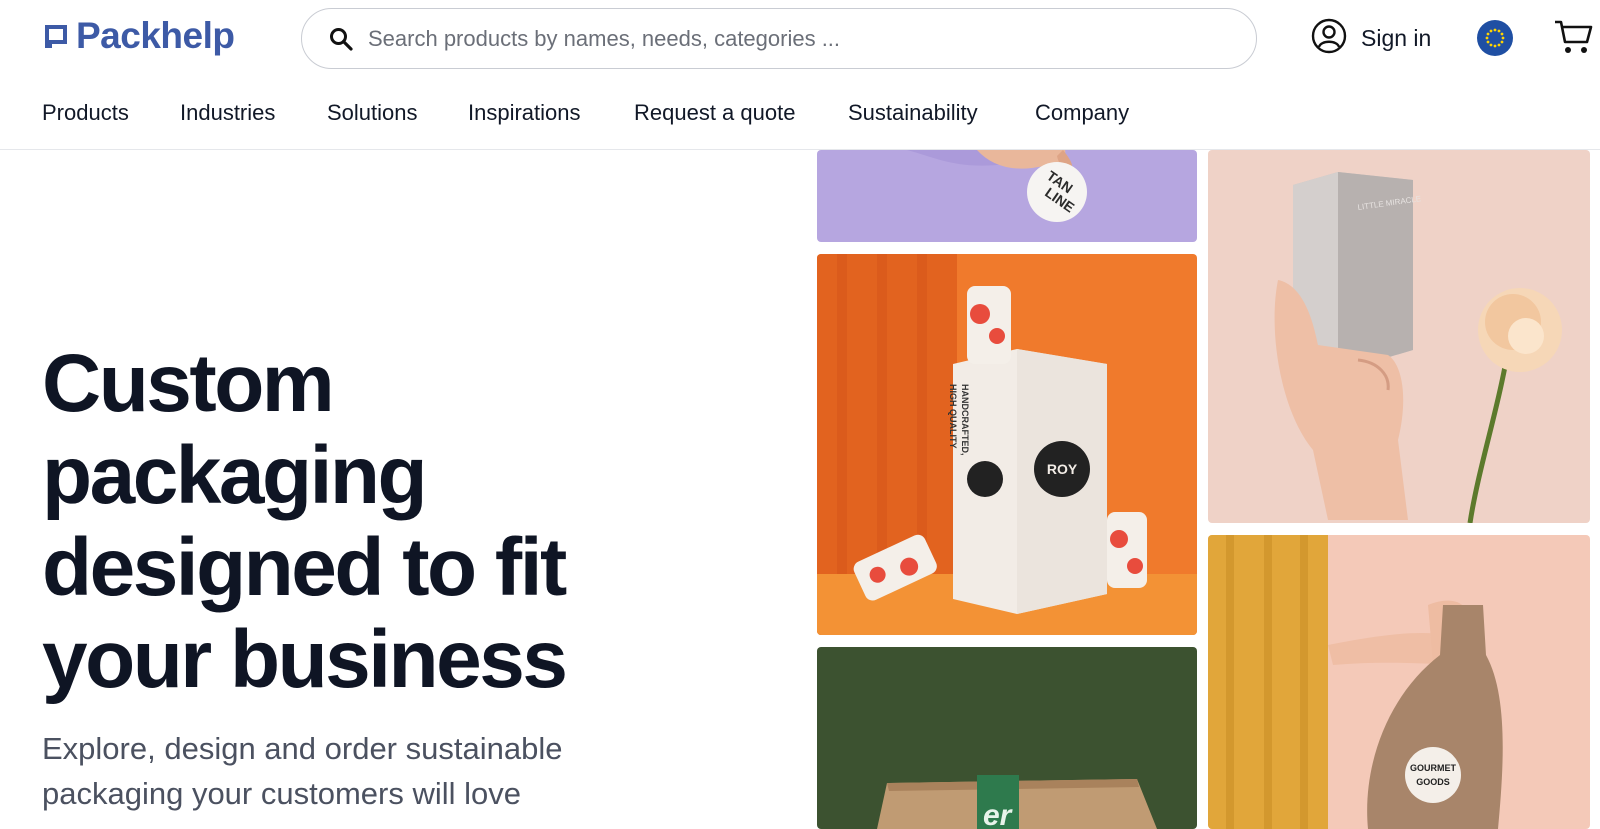  Describe the element at coordinates (1399, 336) in the screenshot. I see `gallery-image-gift-box: LITTLE MIRACLE` at that location.